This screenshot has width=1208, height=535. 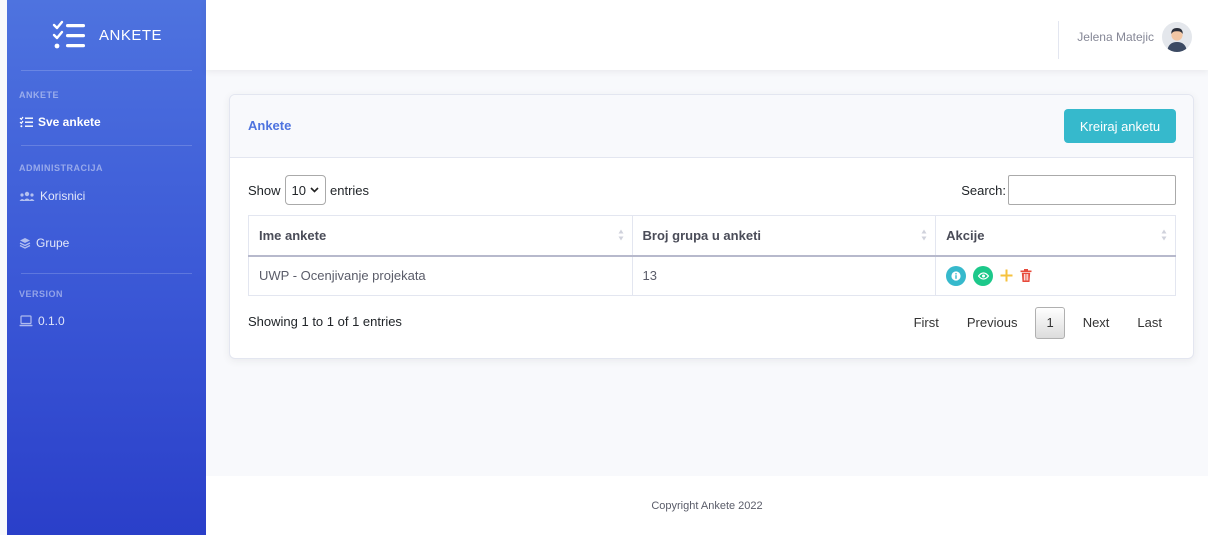 I want to click on show-label: Show, so click(x=264, y=190).